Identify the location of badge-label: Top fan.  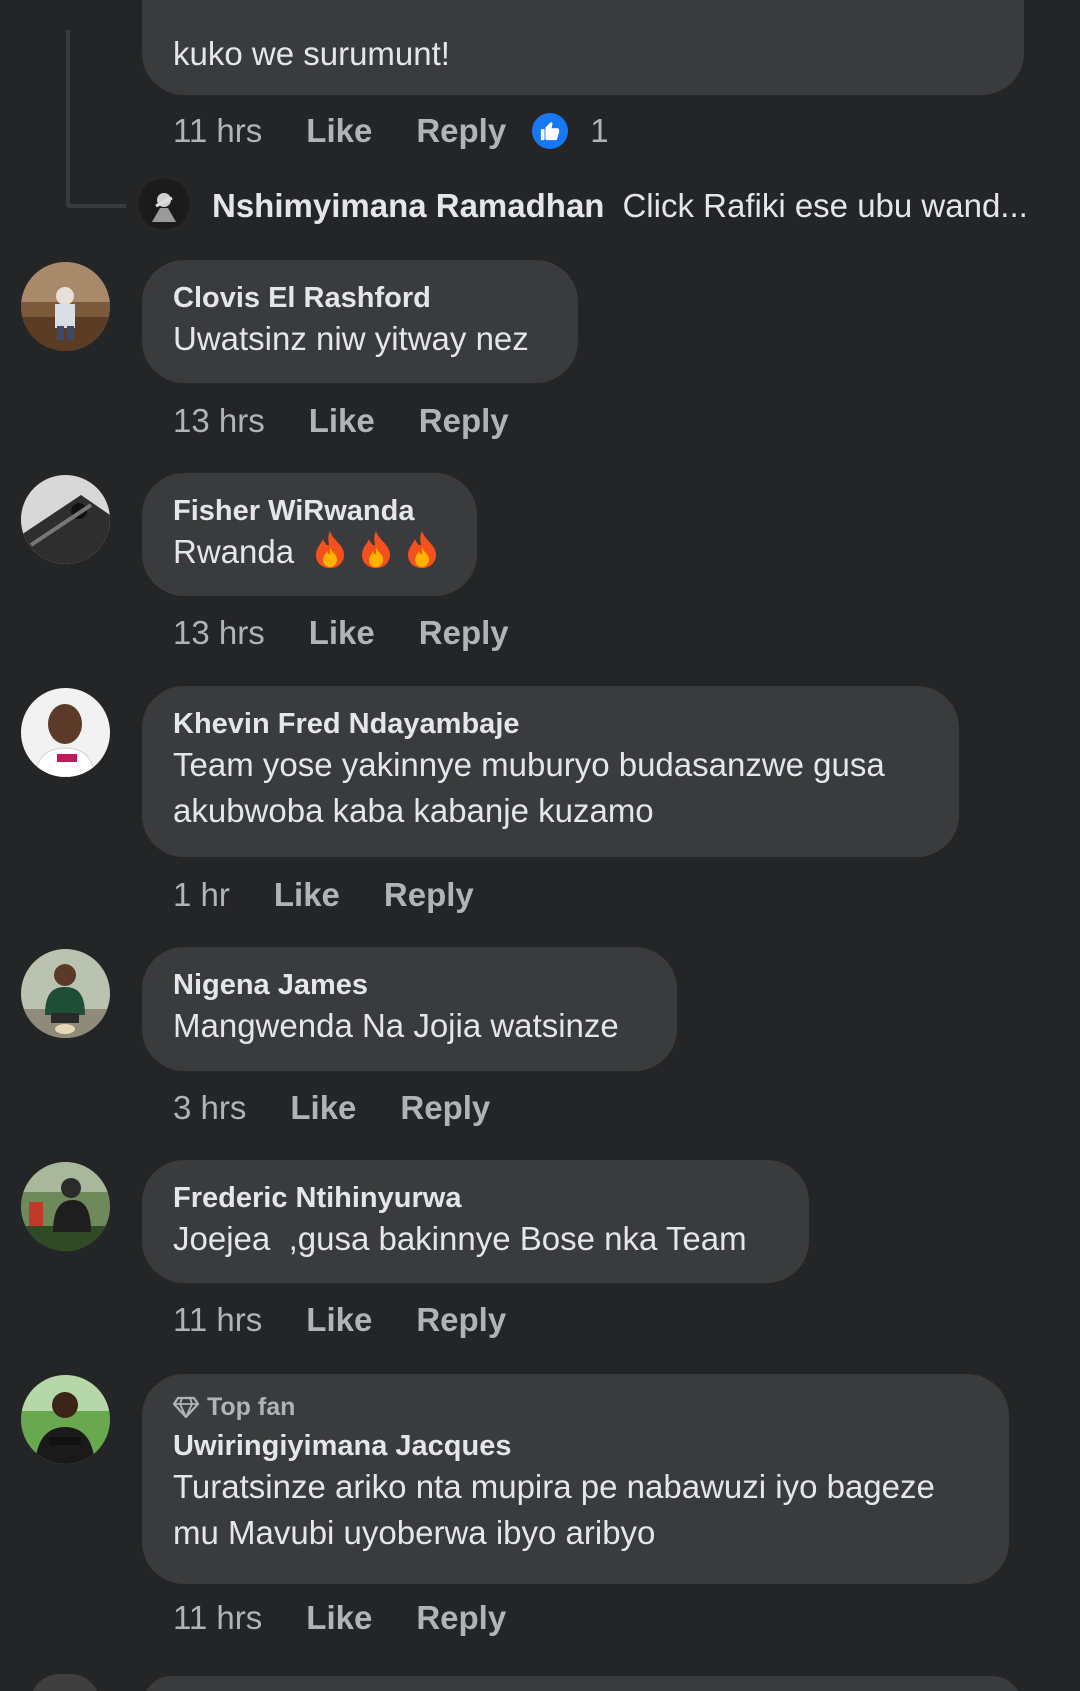
(251, 1407).